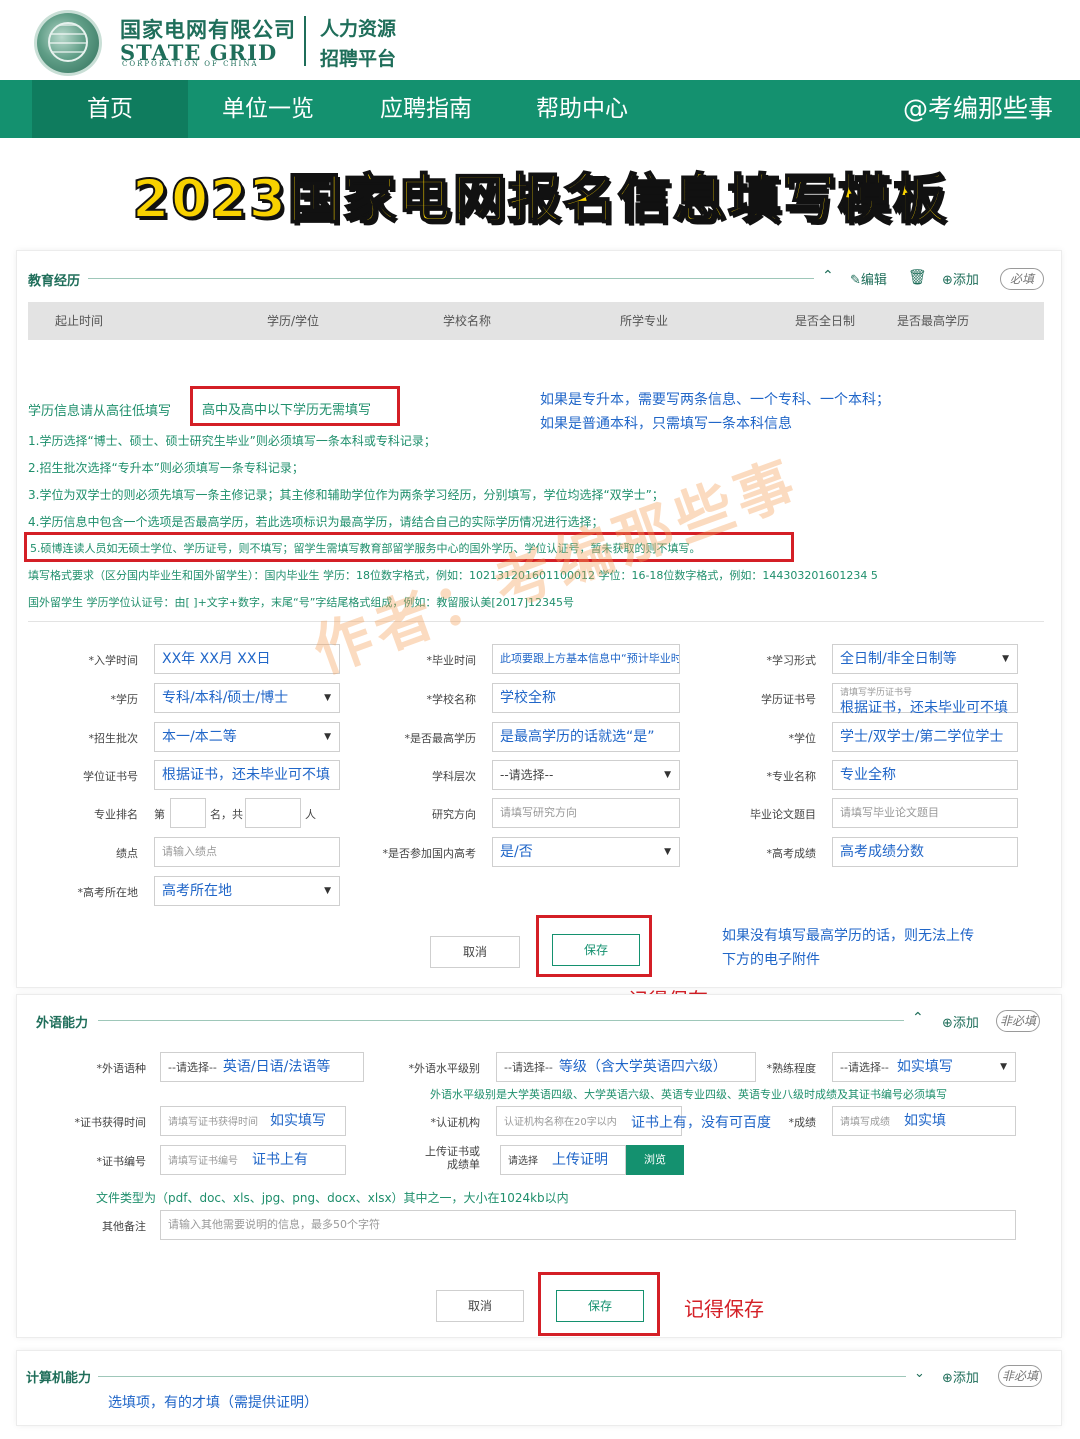 The image size is (1080, 1439). I want to click on rank-input, so click(188, 813).